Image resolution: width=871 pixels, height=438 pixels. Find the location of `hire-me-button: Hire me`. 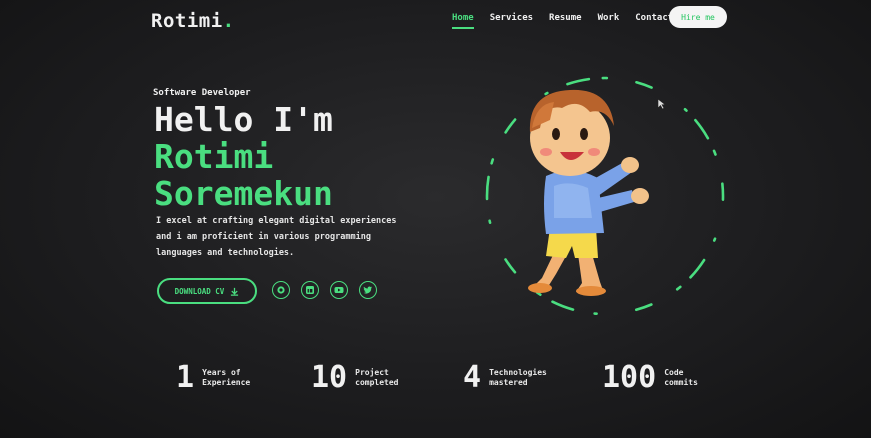

hire-me-button: Hire me is located at coordinates (698, 17).